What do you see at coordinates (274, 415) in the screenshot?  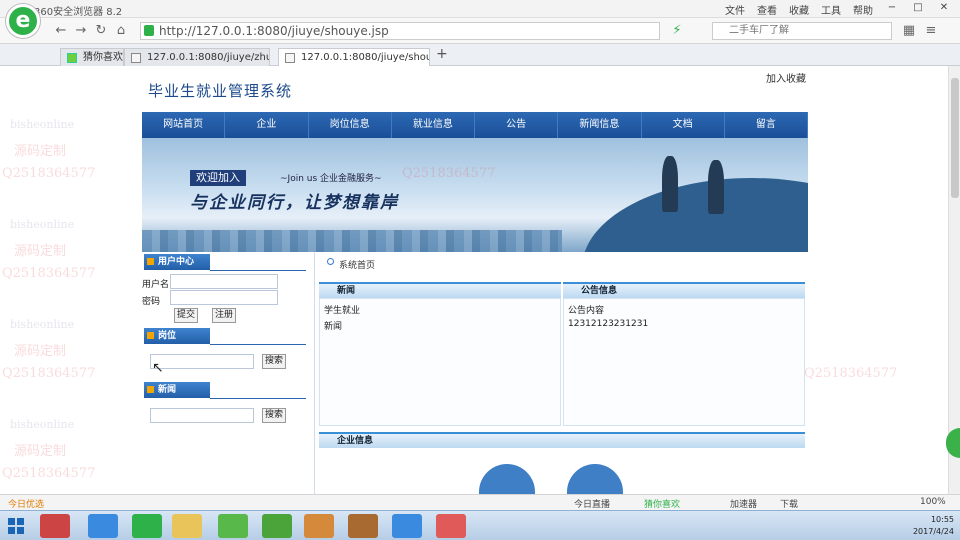 I see `news-search-button: 搜索` at bounding box center [274, 415].